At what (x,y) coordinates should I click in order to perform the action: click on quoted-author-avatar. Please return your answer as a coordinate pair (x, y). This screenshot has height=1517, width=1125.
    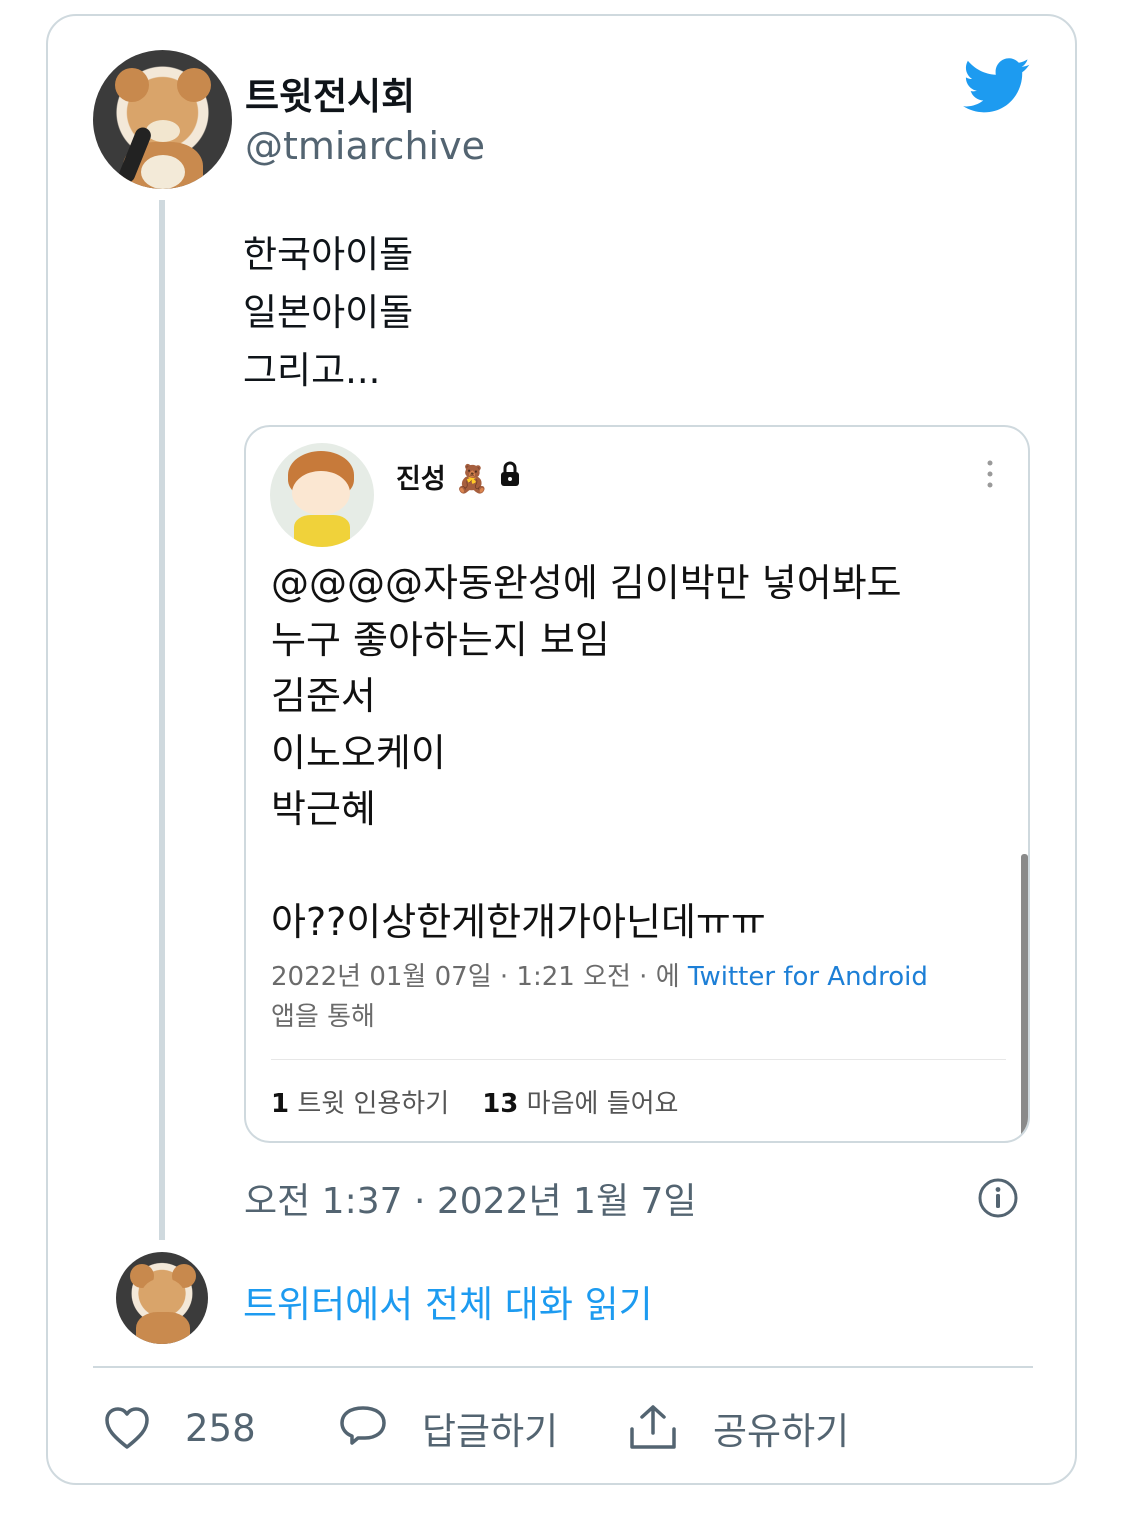
    Looking at the image, I should click on (322, 495).